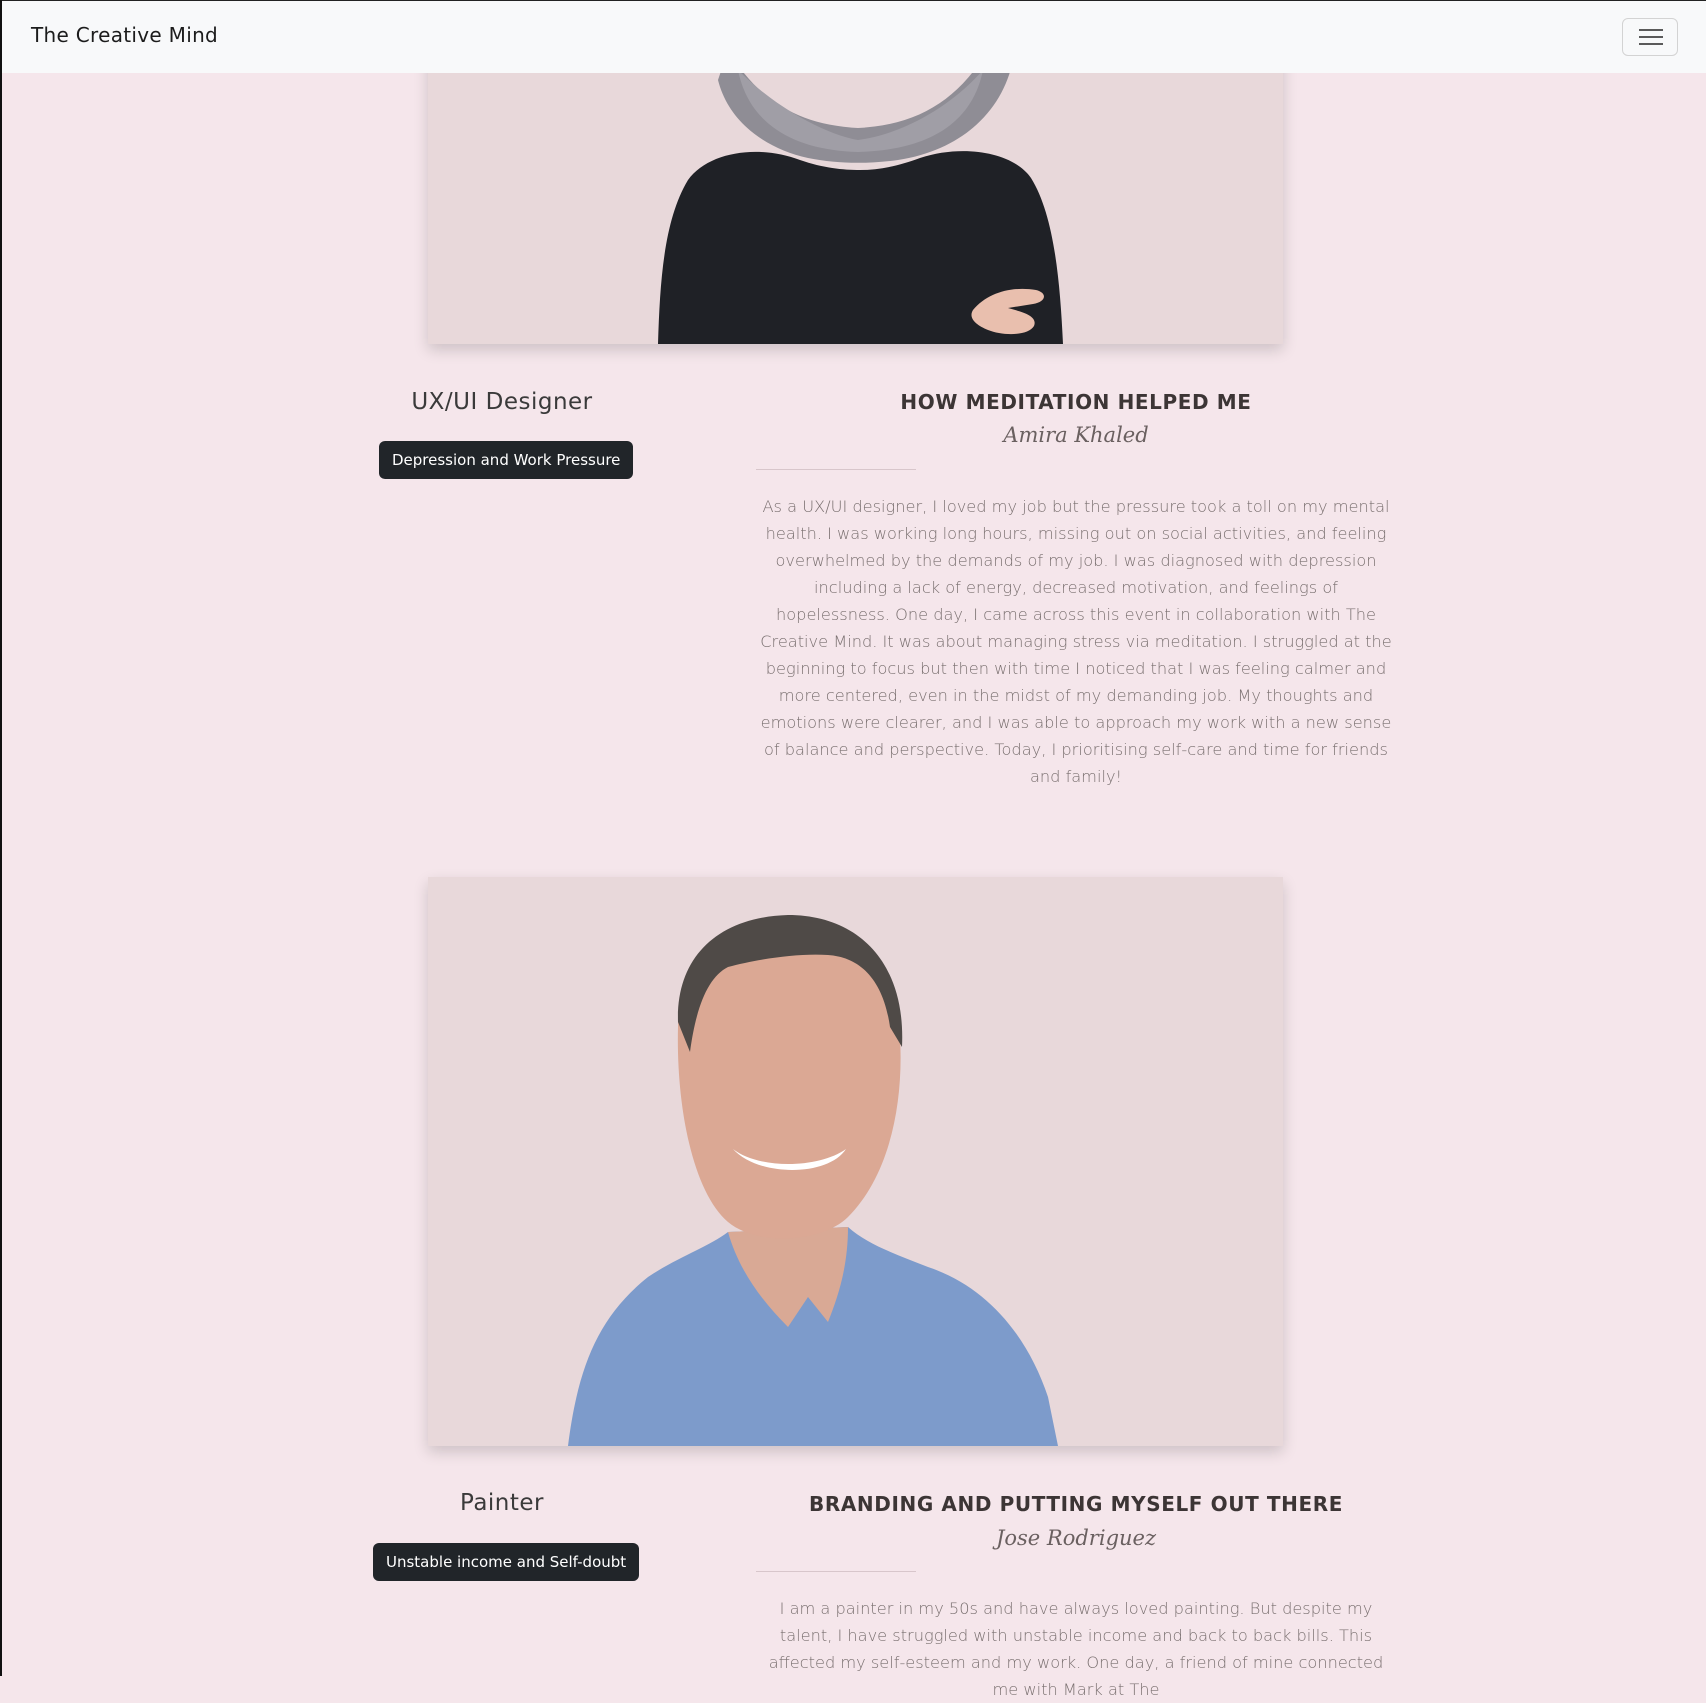  What do you see at coordinates (506, 460) in the screenshot?
I see `story-badge: Depression and Work Pressure` at bounding box center [506, 460].